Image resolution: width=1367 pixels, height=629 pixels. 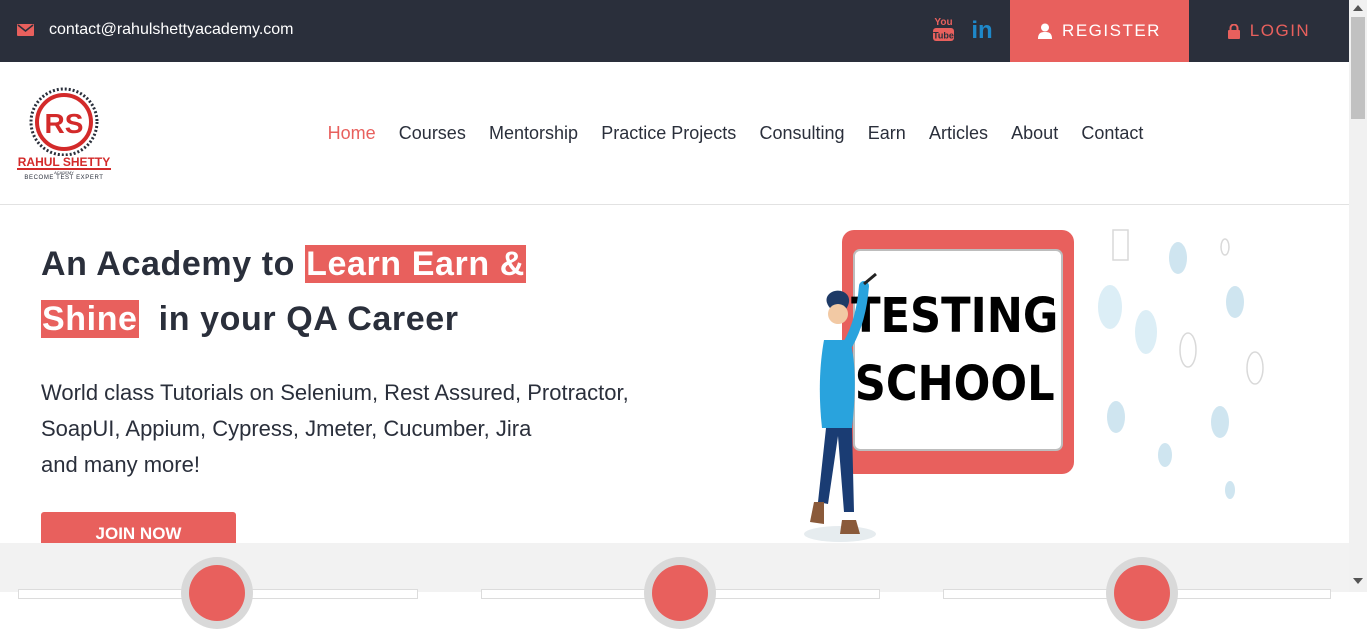 What do you see at coordinates (1233, 31) in the screenshot?
I see `lock-icon` at bounding box center [1233, 31].